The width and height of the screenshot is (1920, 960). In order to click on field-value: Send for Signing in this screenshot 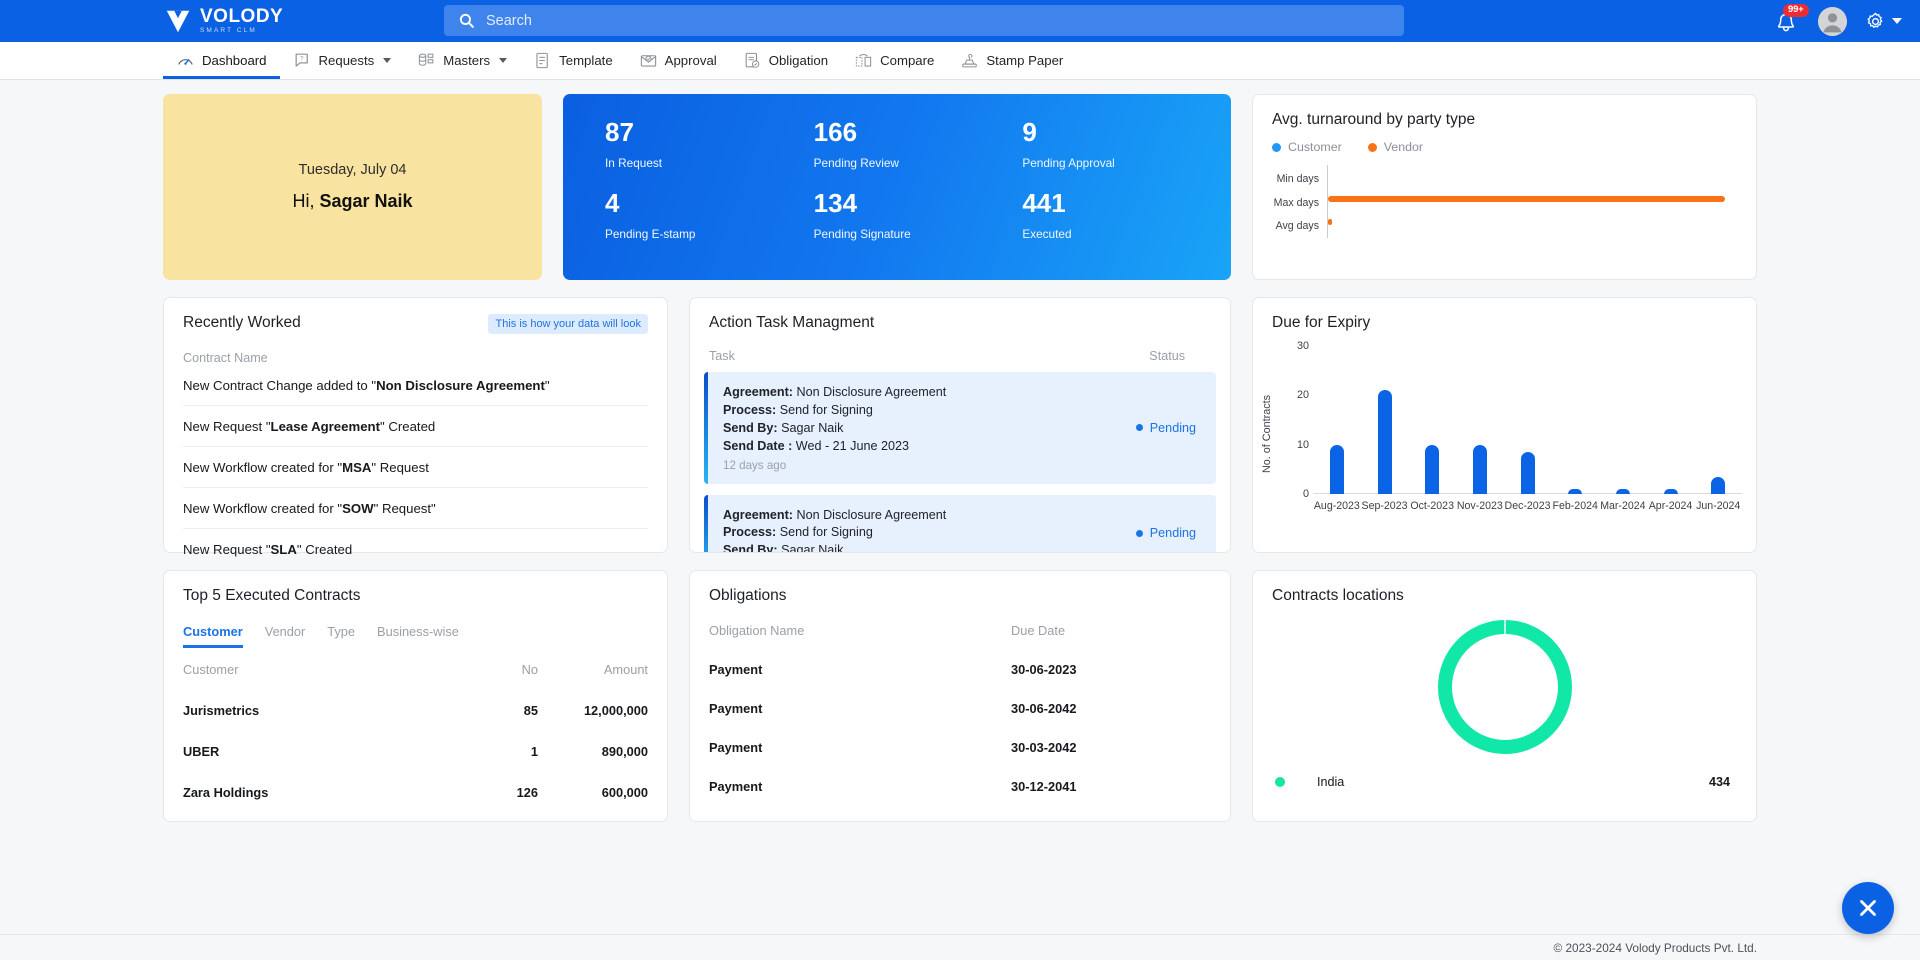, I will do `click(826, 532)`.